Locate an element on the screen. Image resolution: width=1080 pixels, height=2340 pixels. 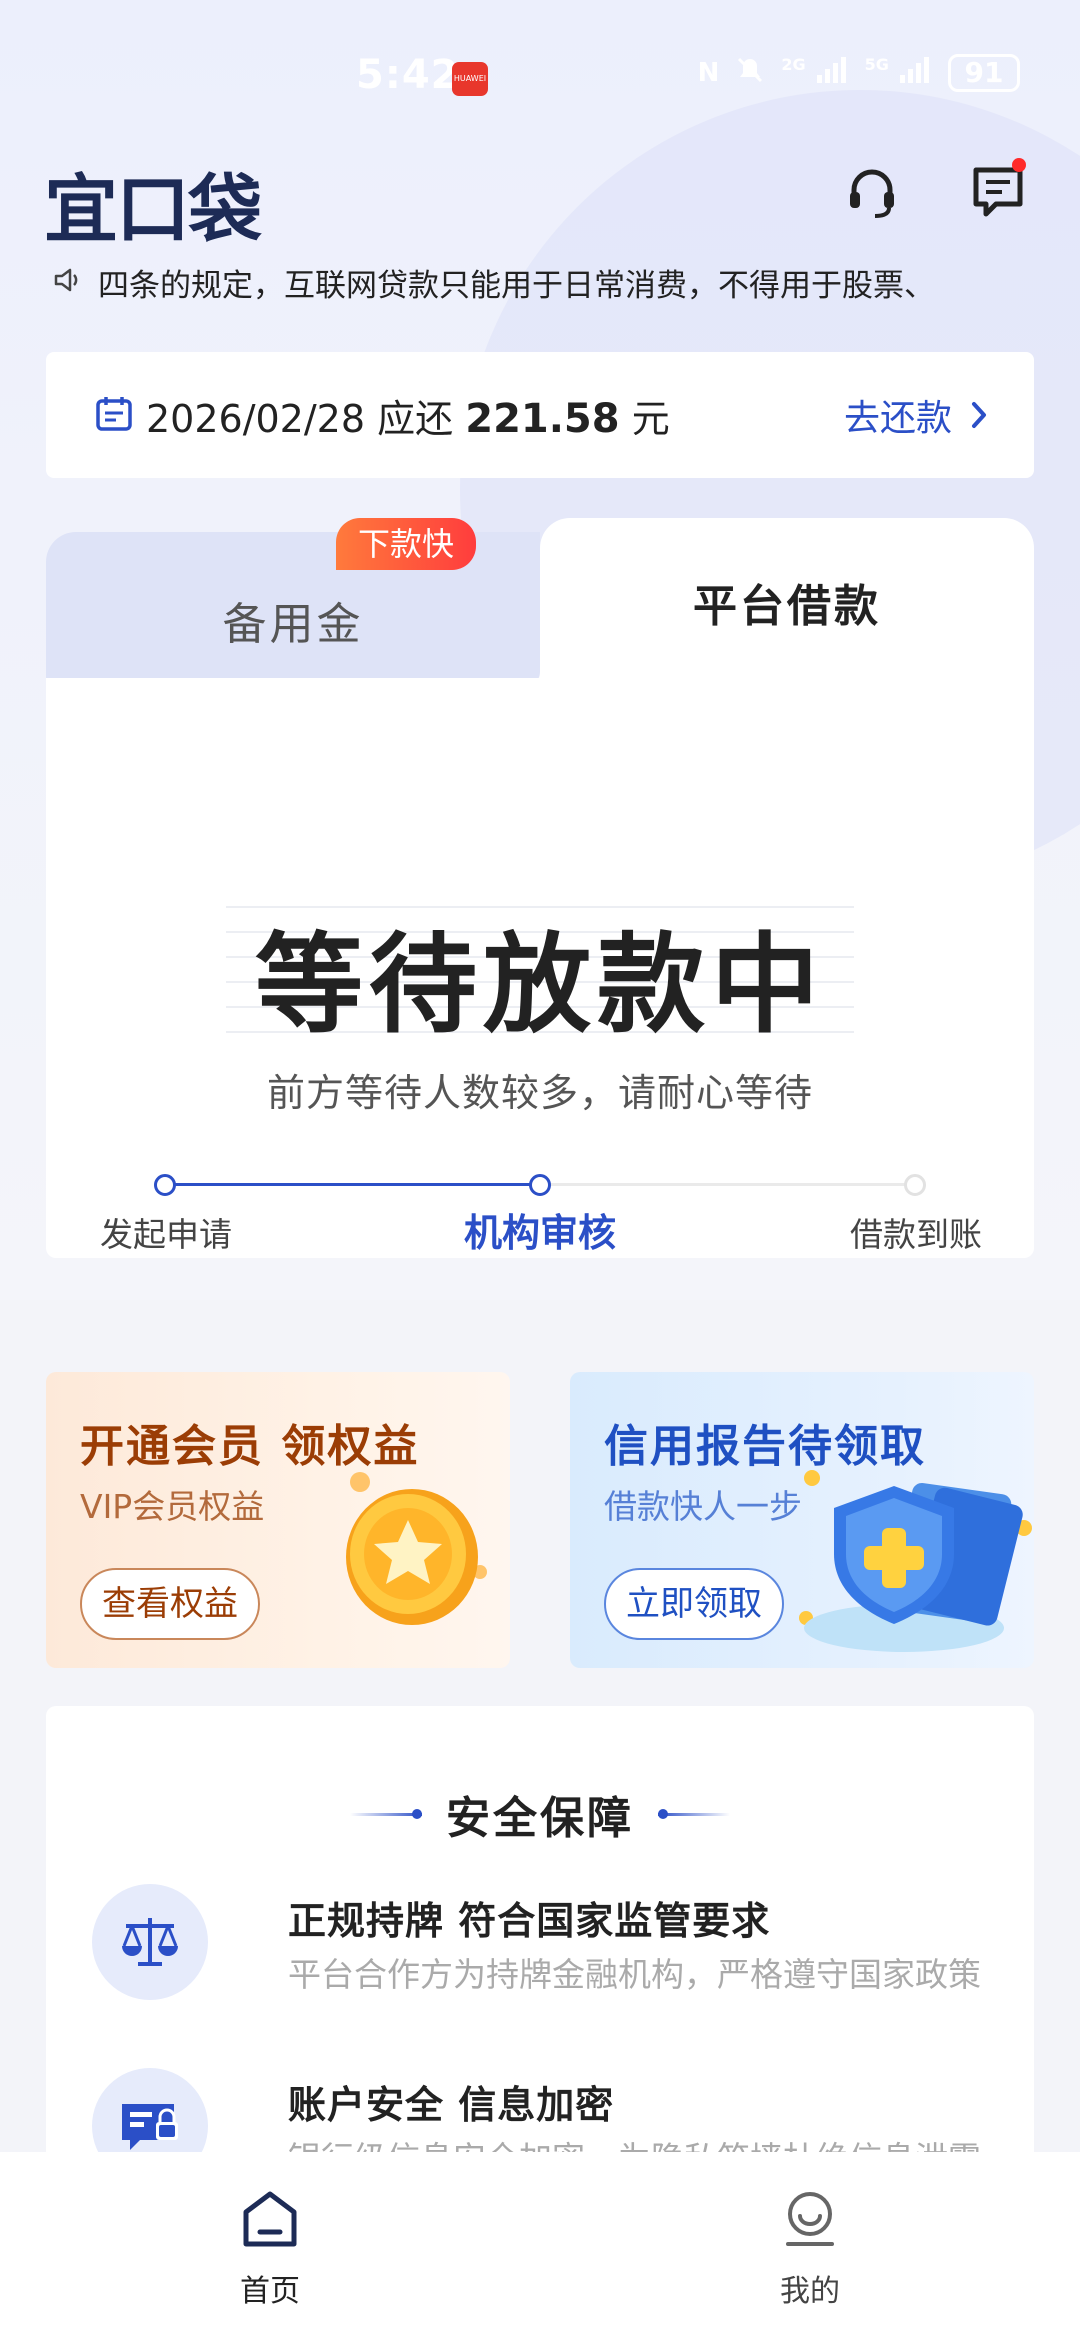
app-notification-badge: HUAWEI is located at coordinates (470, 79).